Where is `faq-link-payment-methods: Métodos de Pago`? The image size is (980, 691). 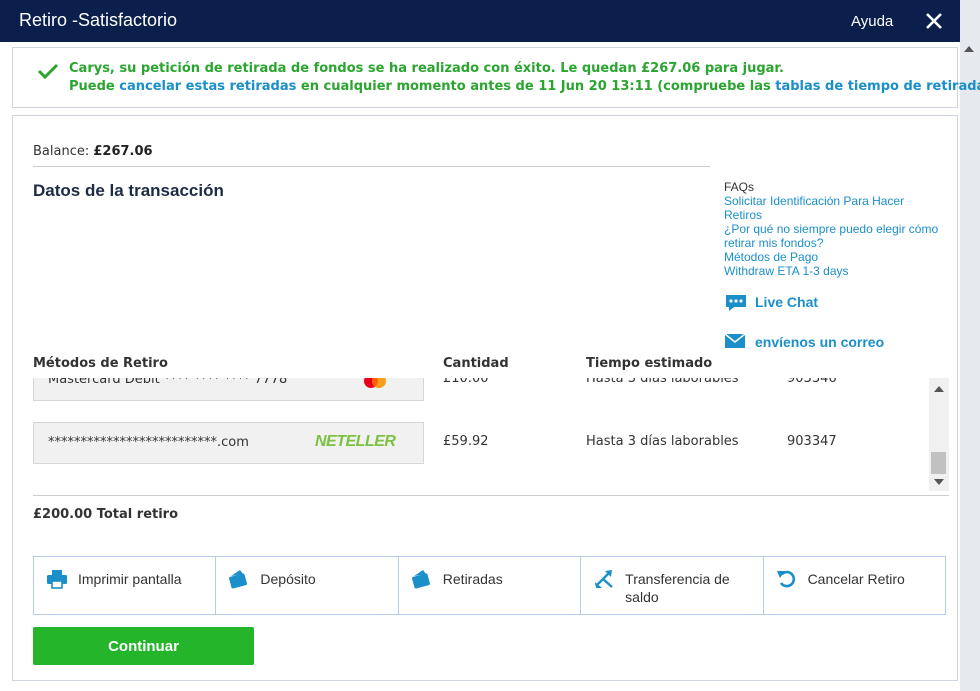
faq-link-payment-methods: Métodos de Pago is located at coordinates (834, 257).